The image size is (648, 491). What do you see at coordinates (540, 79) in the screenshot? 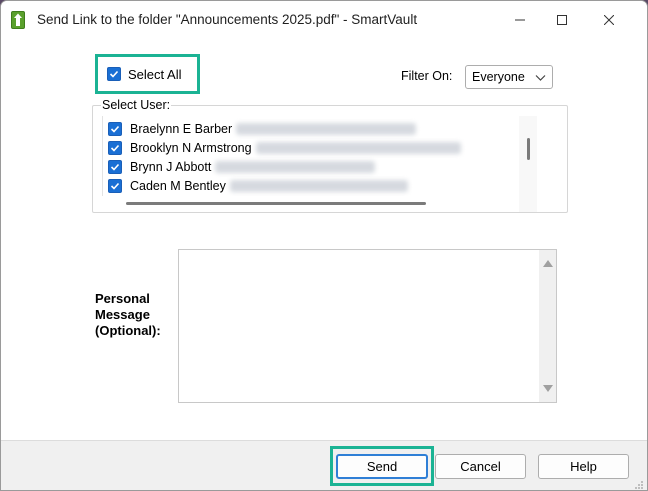
I see `chevron-down-icon` at bounding box center [540, 79].